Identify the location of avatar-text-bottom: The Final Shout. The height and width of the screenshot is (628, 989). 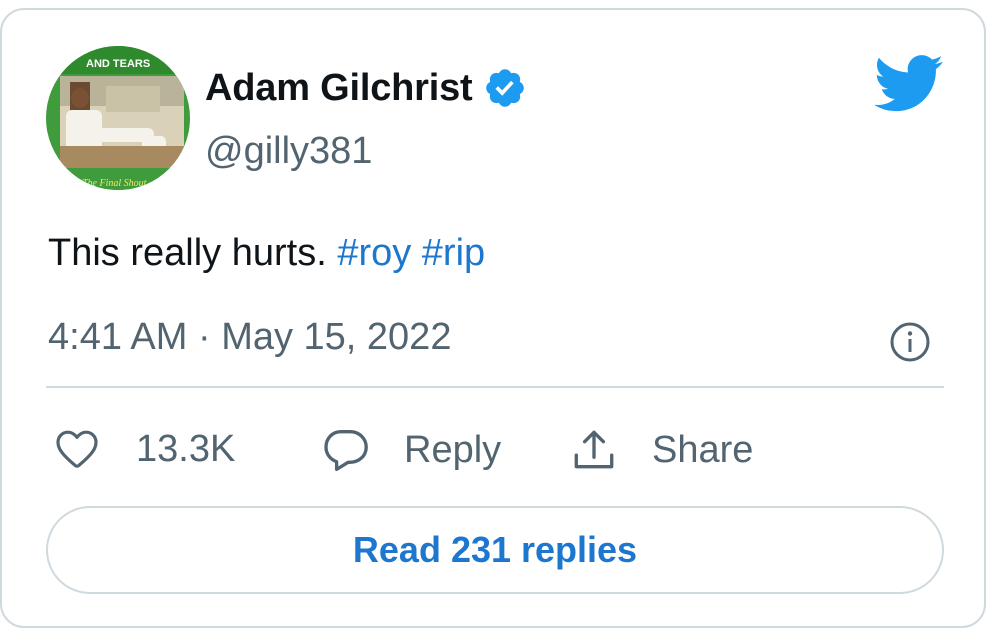
(114, 183).